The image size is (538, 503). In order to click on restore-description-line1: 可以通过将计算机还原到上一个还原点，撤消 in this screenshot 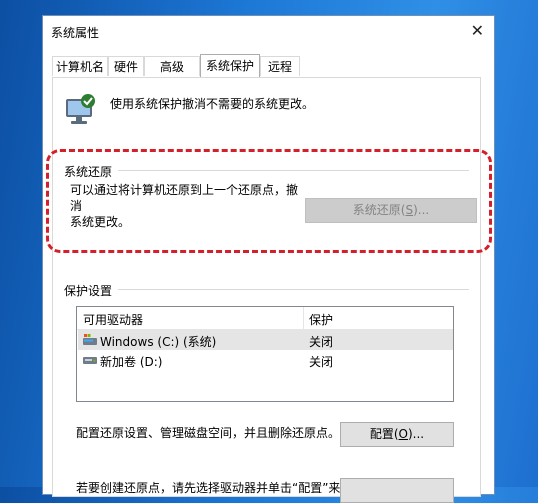, I will do `click(184, 198)`.